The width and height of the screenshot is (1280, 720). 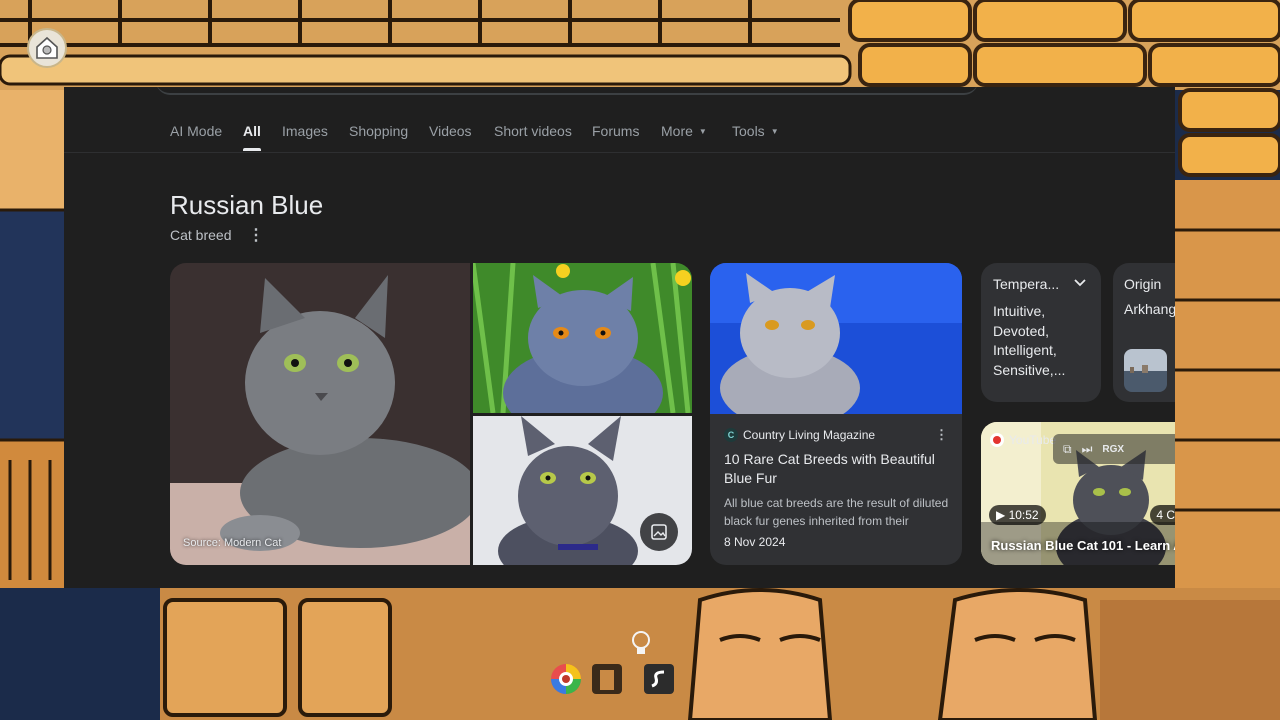 I want to click on tab-label: Short videos, so click(x=533, y=131).